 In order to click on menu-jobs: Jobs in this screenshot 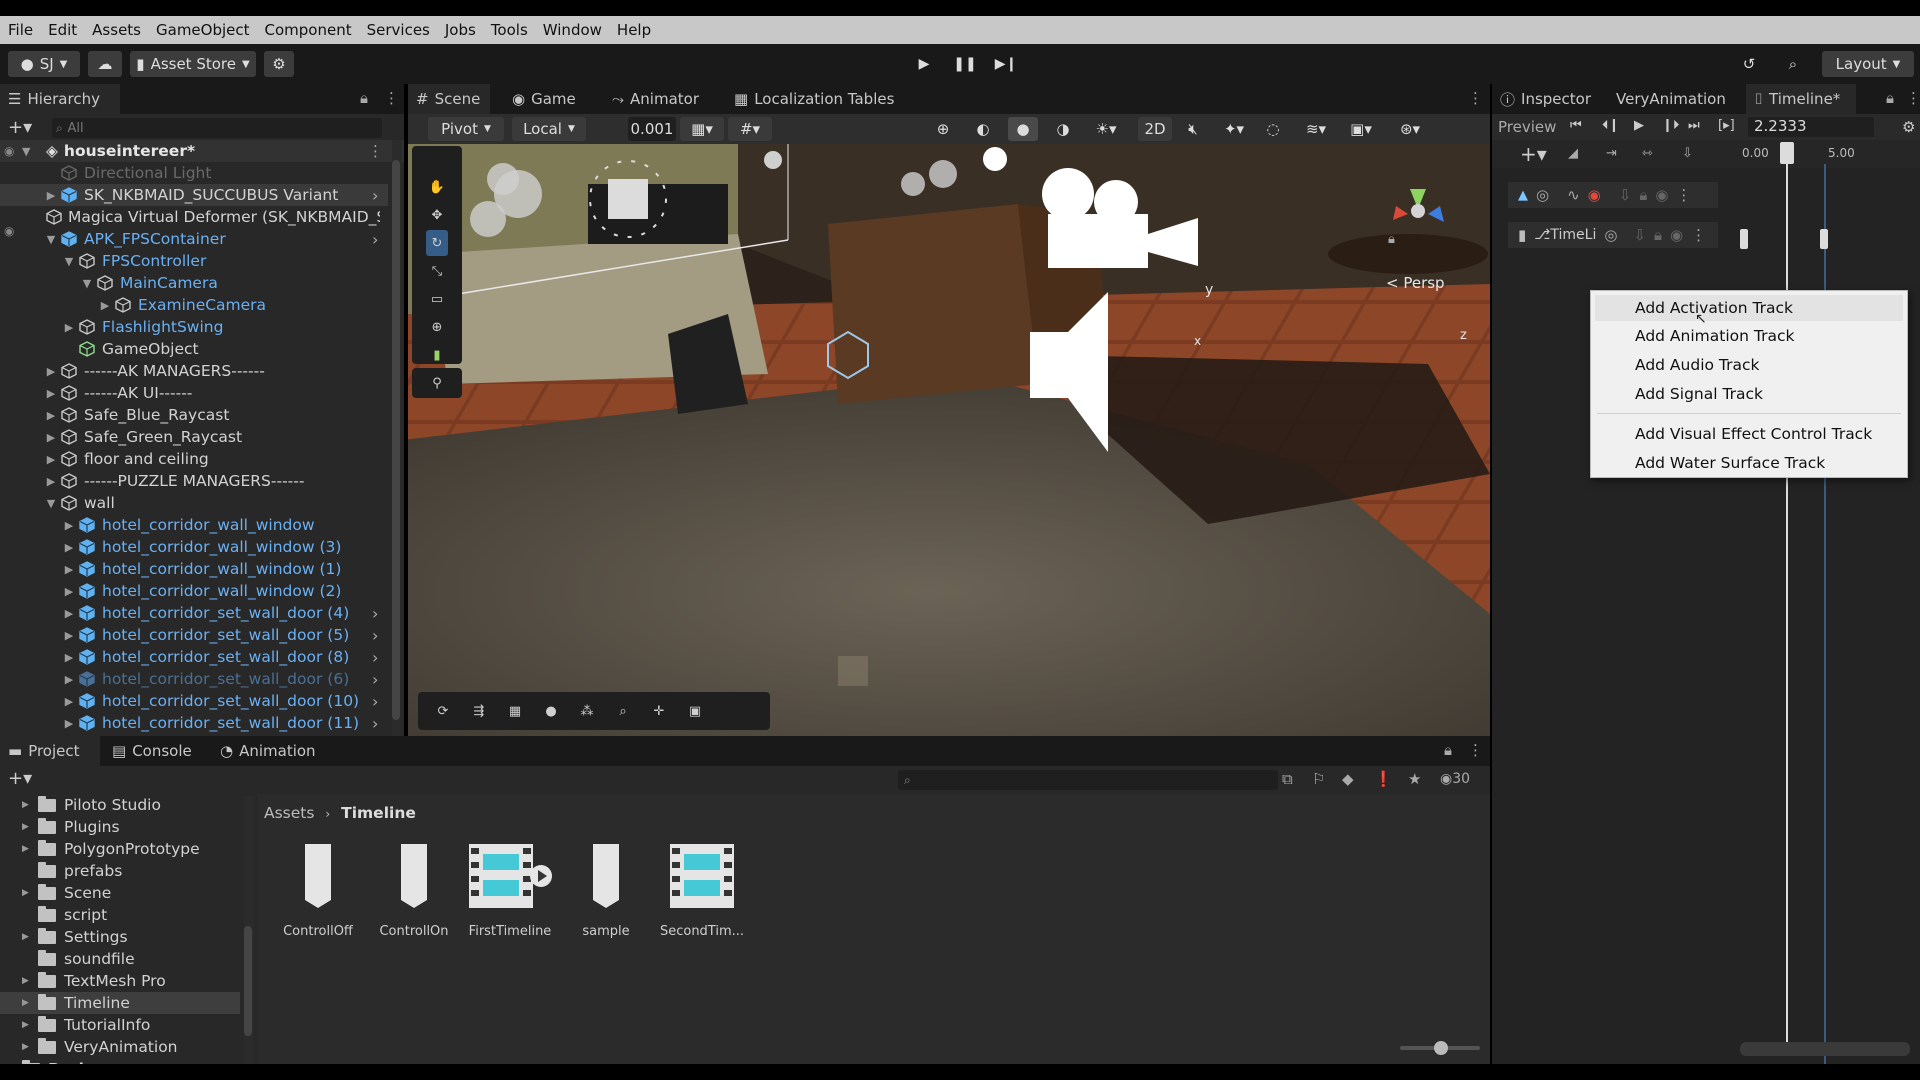, I will do `click(460, 30)`.